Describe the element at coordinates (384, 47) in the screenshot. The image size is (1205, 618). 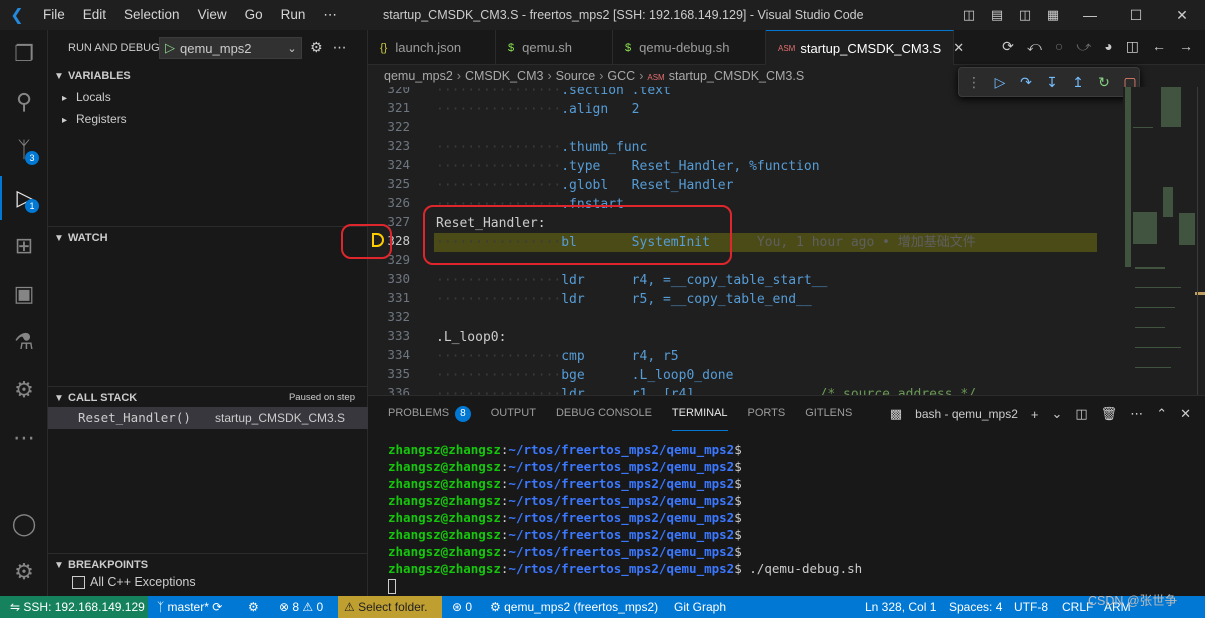
I see `json-file-icon: {}` at that location.